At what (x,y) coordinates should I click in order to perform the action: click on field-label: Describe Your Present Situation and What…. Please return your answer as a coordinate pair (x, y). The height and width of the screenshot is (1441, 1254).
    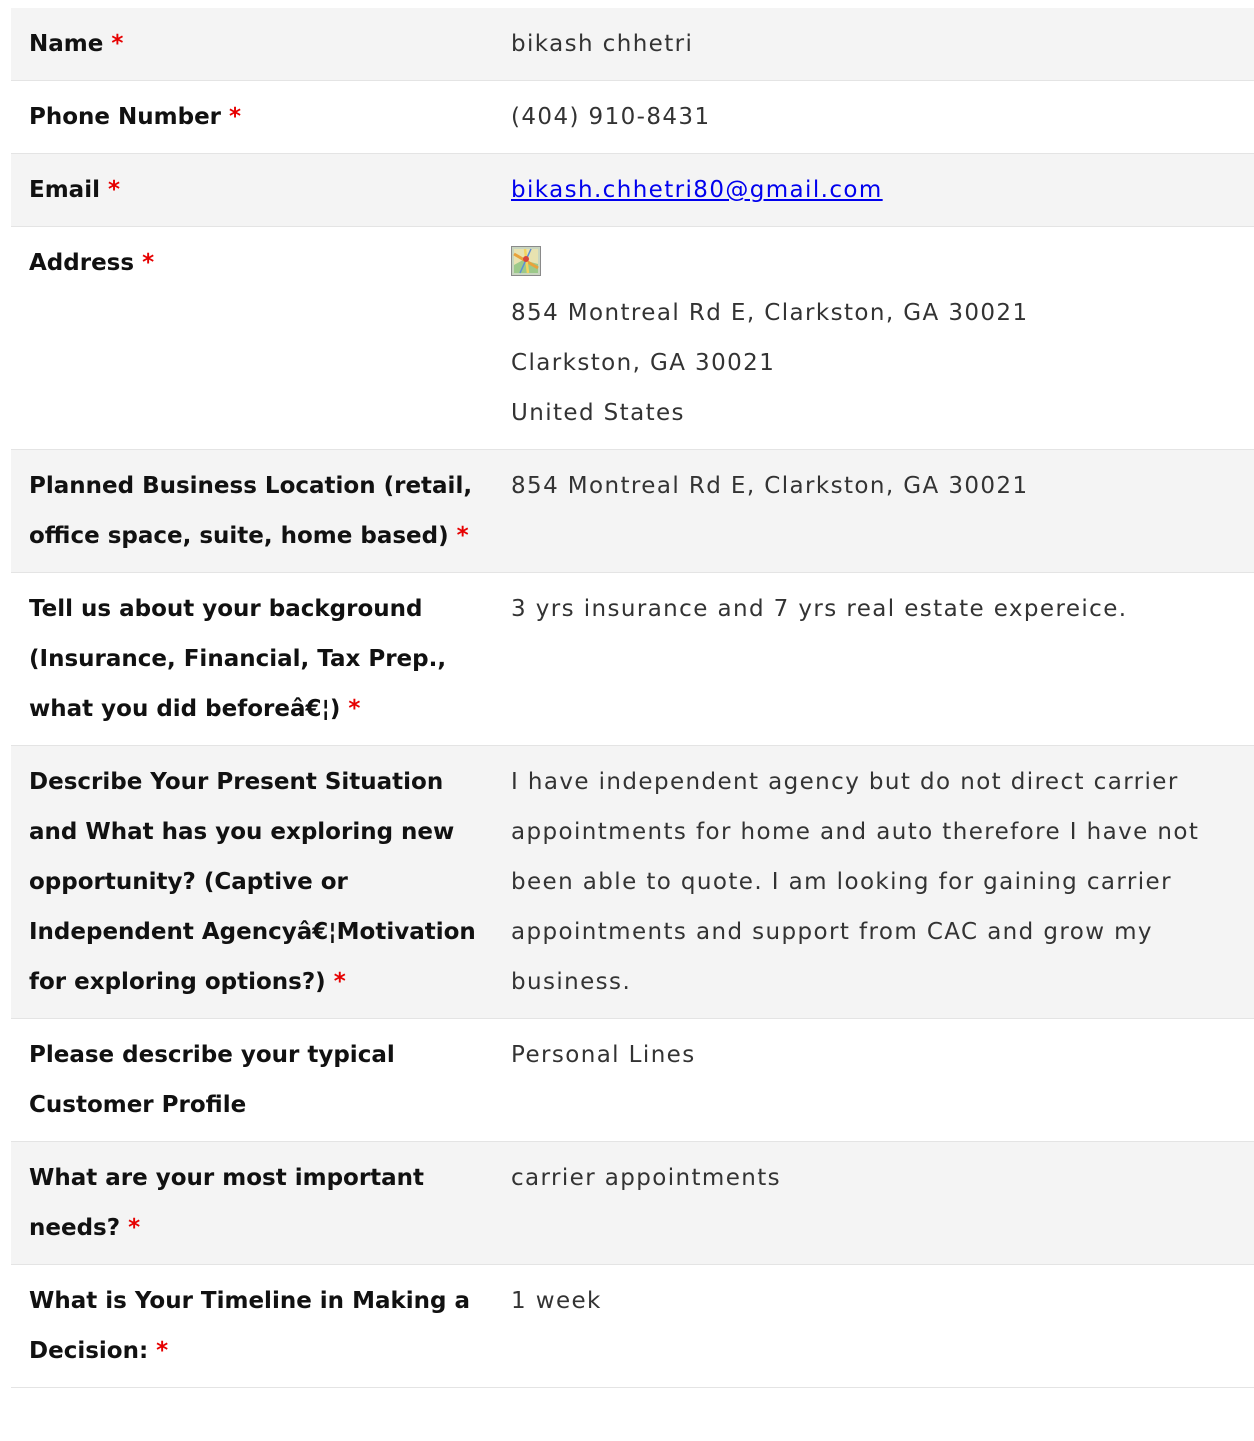
    Looking at the image, I should click on (252, 882).